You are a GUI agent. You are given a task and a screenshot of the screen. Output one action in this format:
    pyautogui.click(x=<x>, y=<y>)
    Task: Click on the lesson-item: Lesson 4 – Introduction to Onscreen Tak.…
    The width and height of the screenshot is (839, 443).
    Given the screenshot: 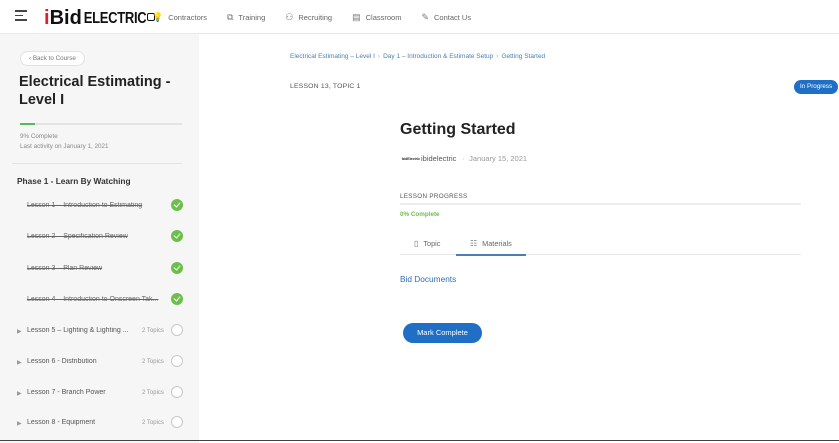 What is the action you would take?
    pyautogui.click(x=99, y=301)
    